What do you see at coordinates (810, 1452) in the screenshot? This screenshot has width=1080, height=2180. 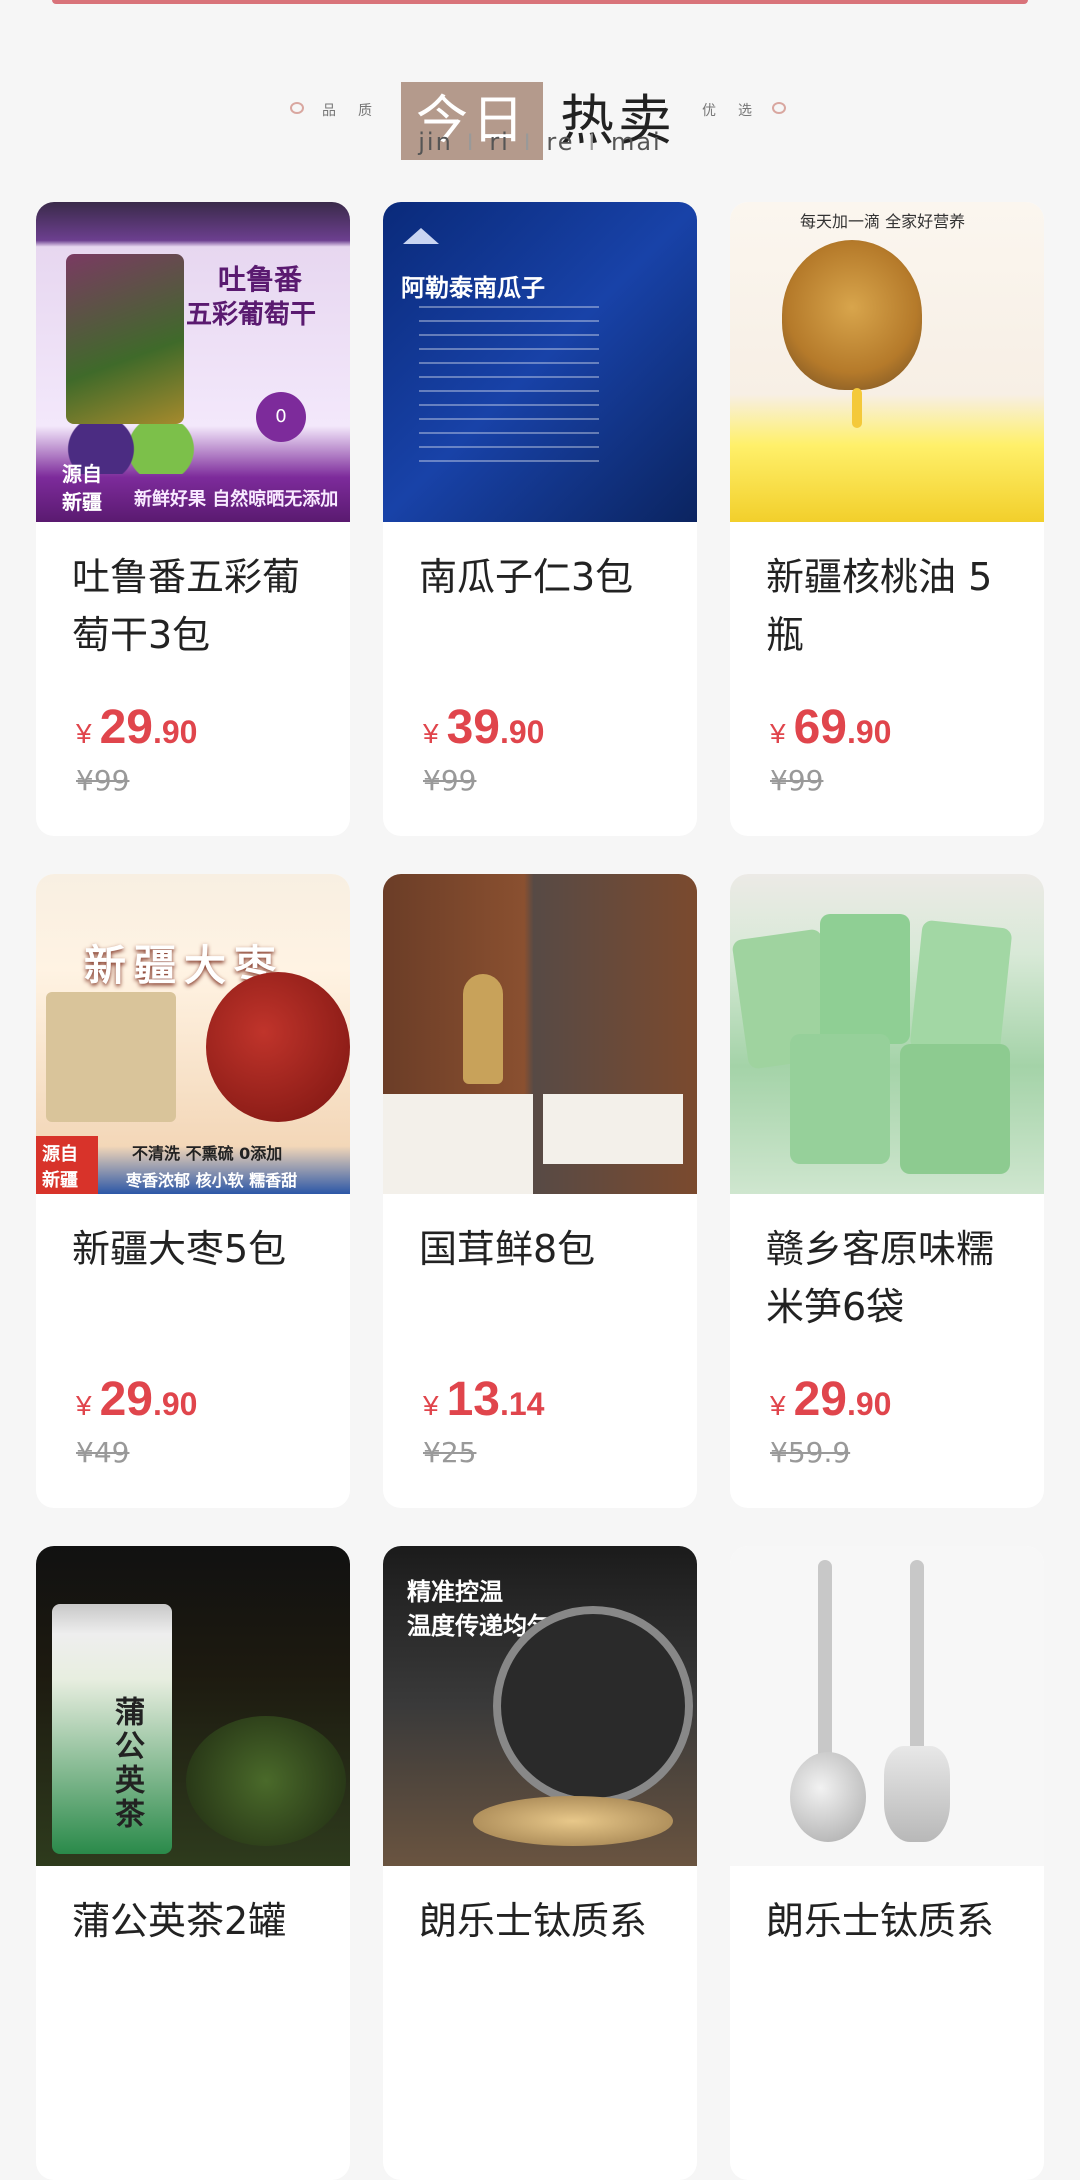 I see `product-original-price: ¥59.9` at bounding box center [810, 1452].